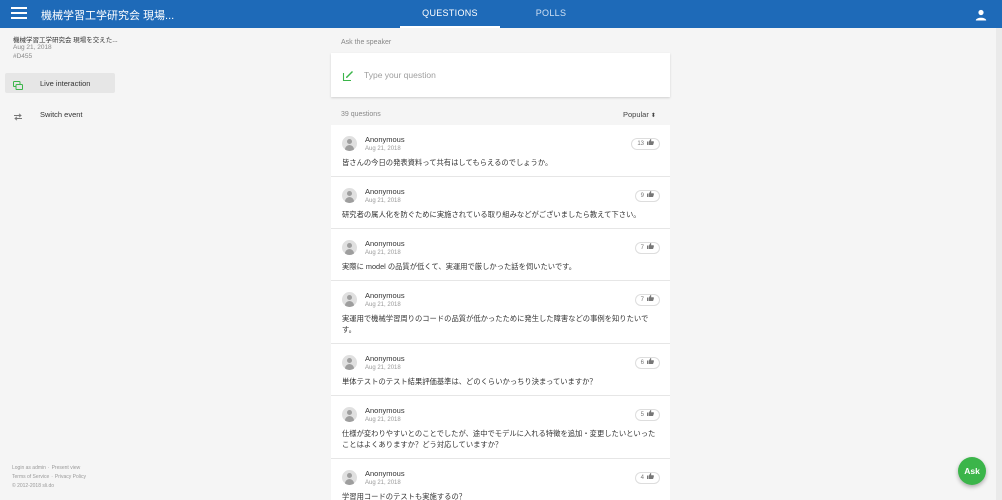  What do you see at coordinates (400, 75) in the screenshot?
I see `question-input-placeholder: Type your question` at bounding box center [400, 75].